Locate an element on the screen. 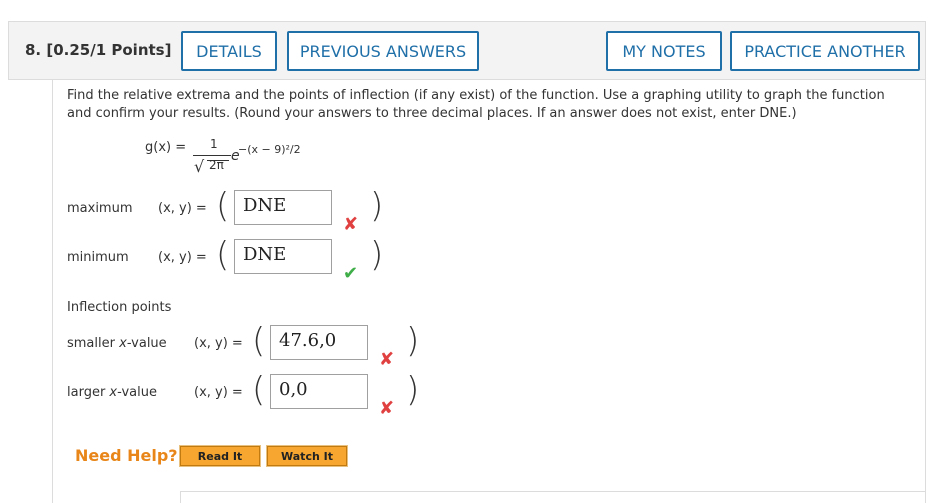 Image resolution: width=942 pixels, height=503 pixels. larger-x-label: larger x-value is located at coordinates (112, 392).